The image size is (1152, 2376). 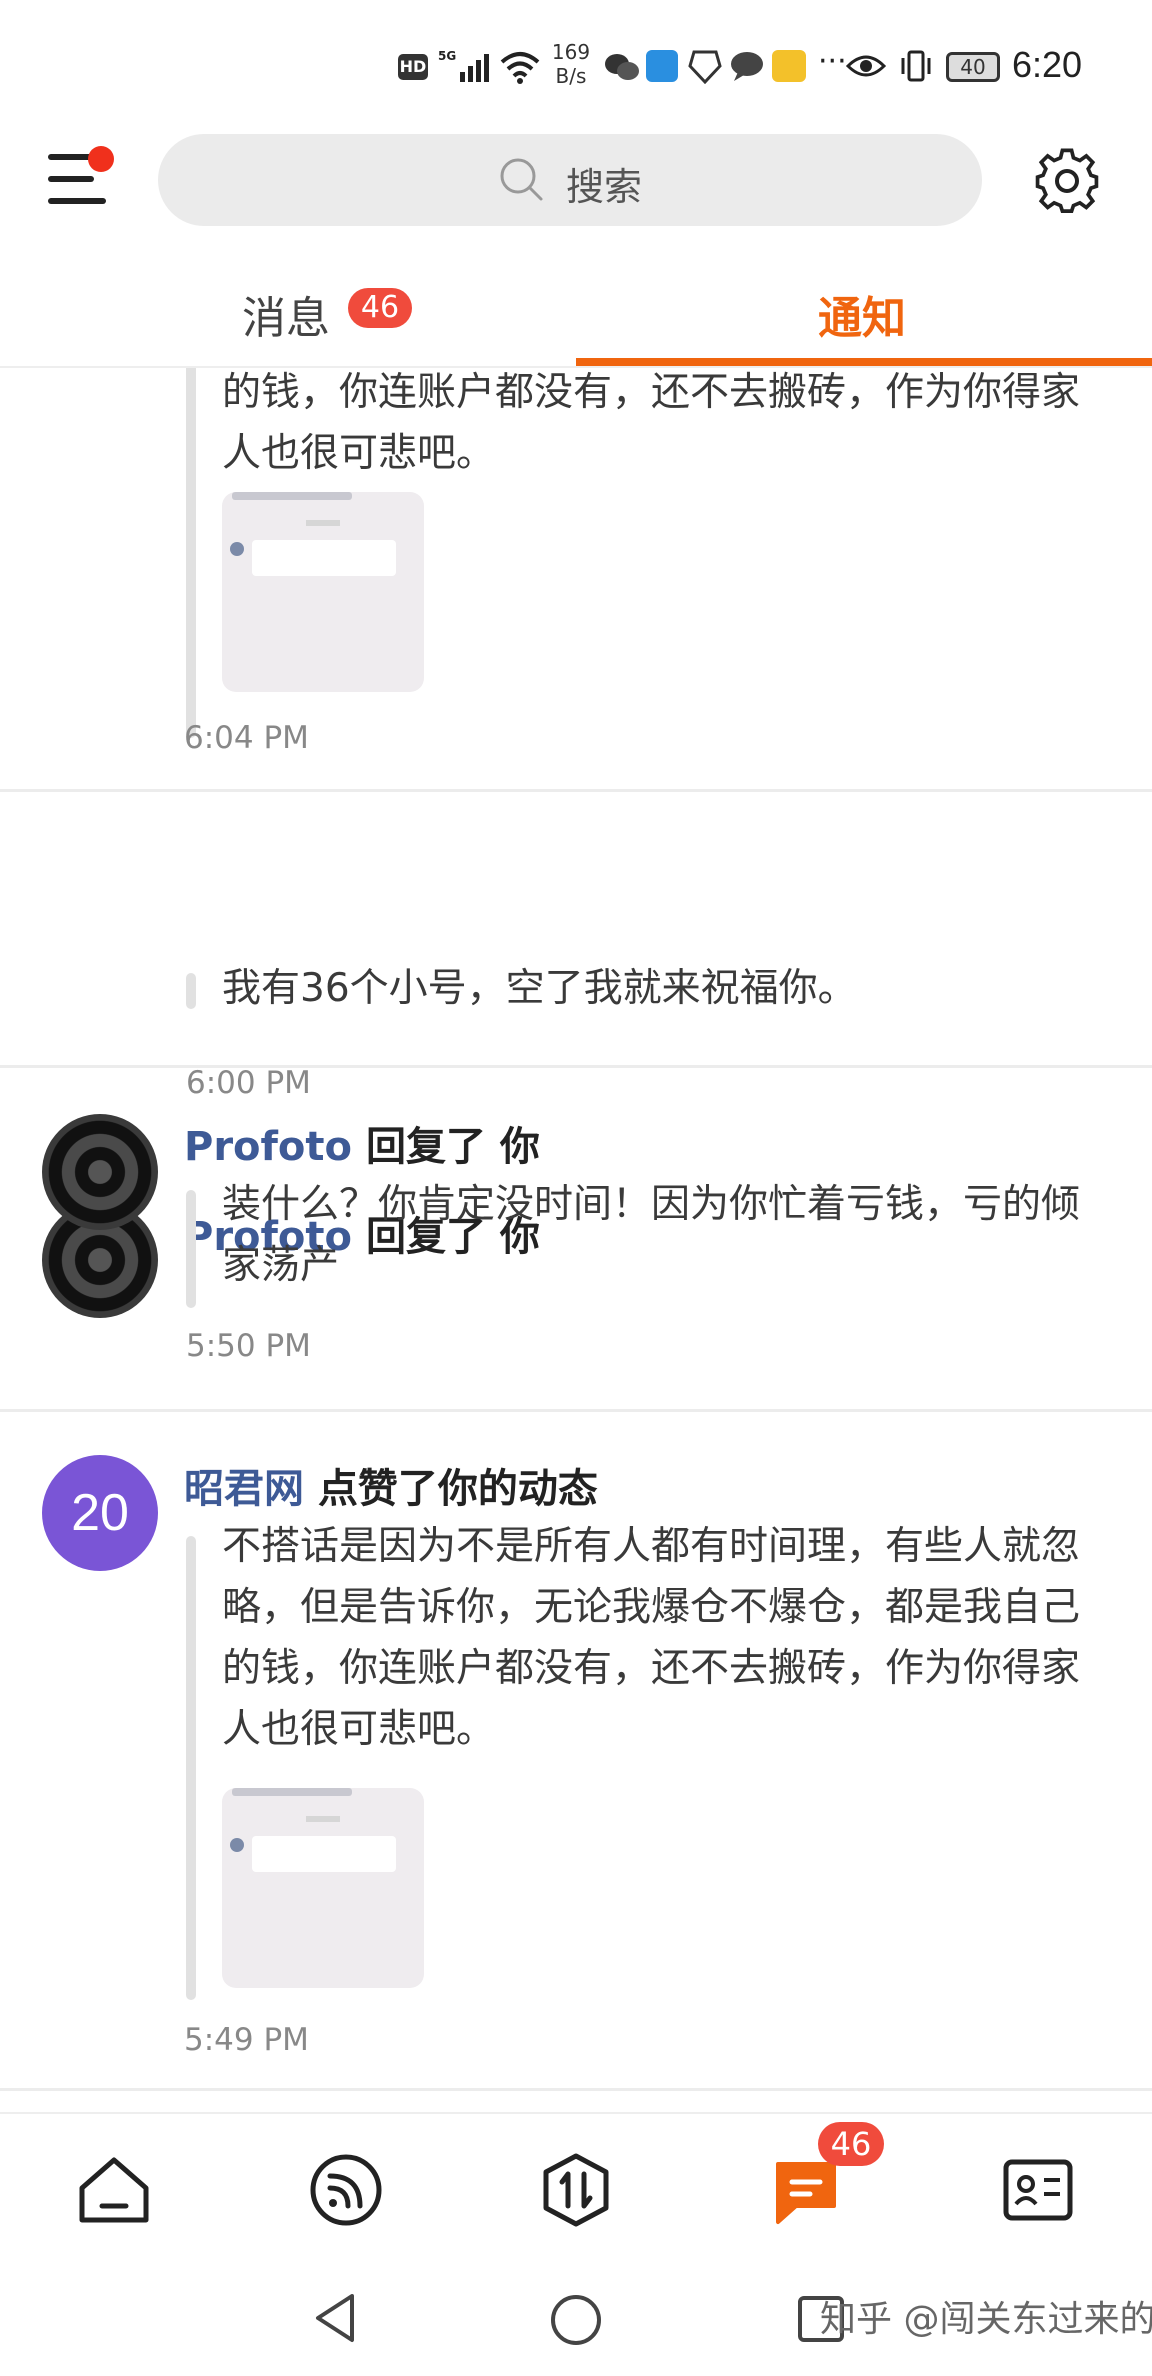 I want to click on notification-action: 回复了 你, so click(x=452, y=1147).